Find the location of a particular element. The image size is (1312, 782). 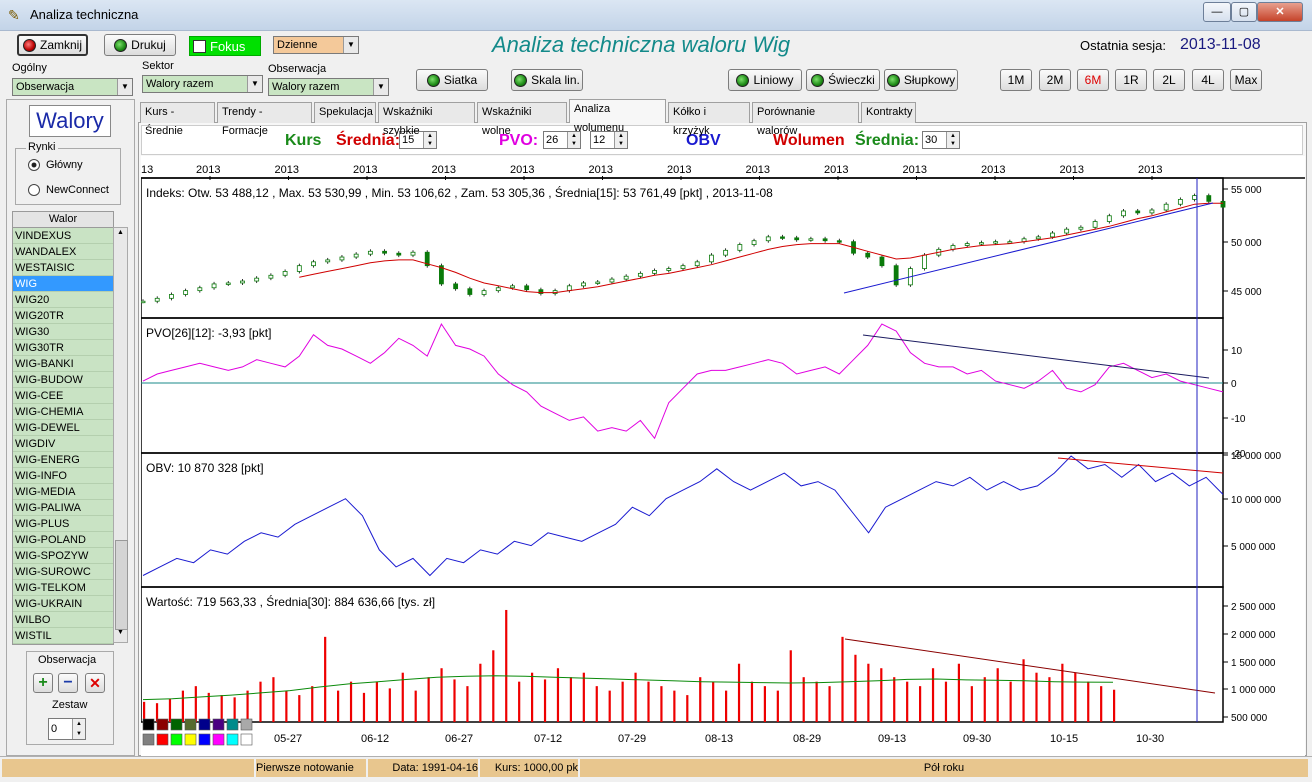

list-item: WIG-INFO is located at coordinates (63, 476).